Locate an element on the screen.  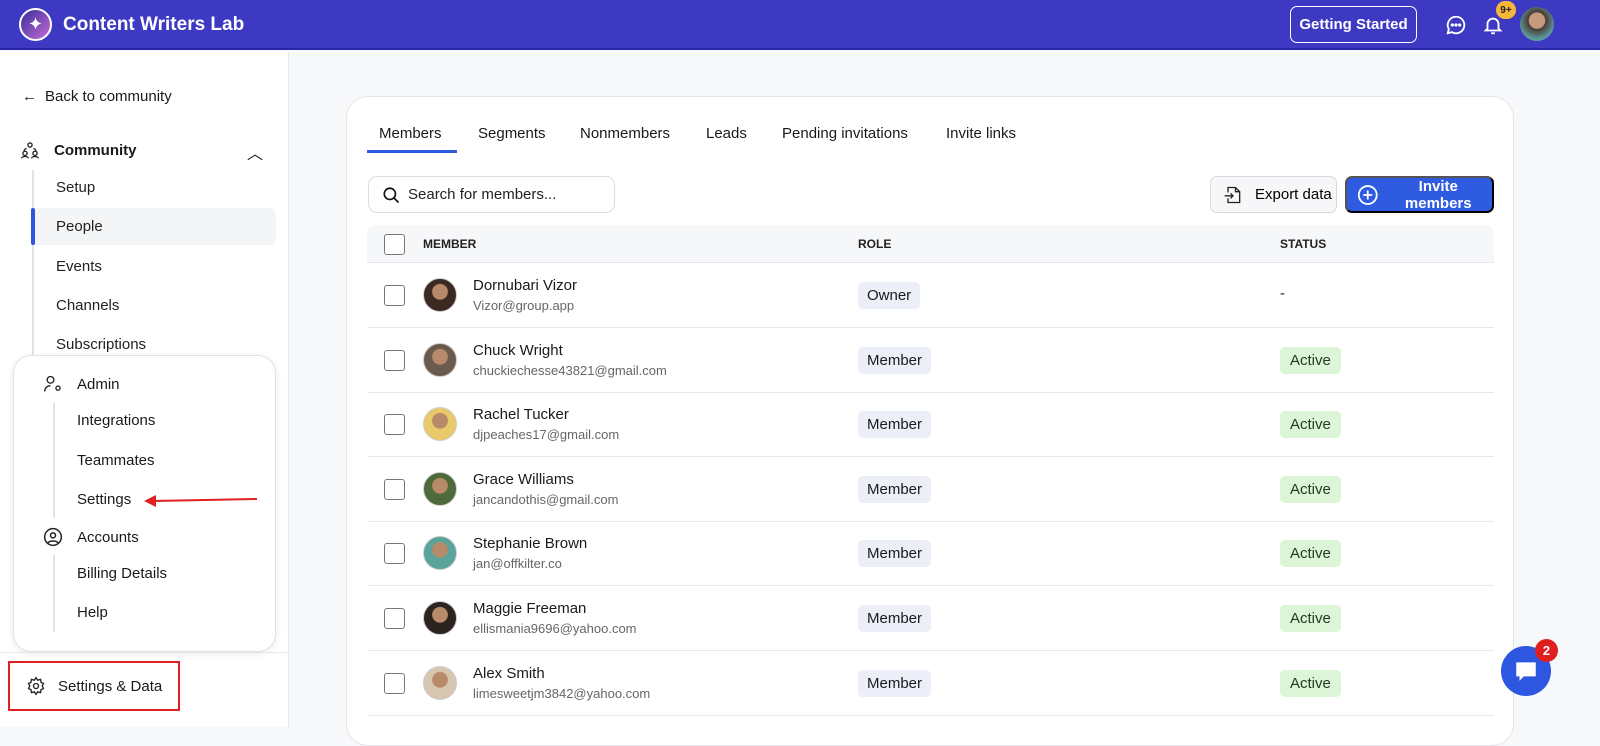
sidebar-item-setup: Setup is located at coordinates (75, 187).